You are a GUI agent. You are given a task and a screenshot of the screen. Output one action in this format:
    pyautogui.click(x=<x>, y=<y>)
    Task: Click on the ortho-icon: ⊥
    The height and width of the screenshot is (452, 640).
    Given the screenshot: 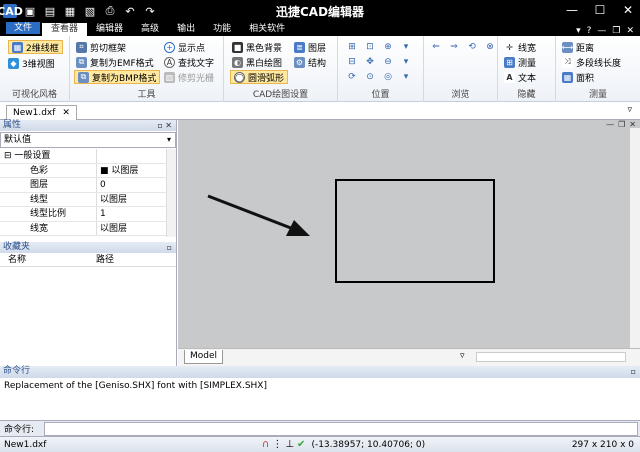 What is the action you would take?
    pyautogui.click(x=289, y=444)
    